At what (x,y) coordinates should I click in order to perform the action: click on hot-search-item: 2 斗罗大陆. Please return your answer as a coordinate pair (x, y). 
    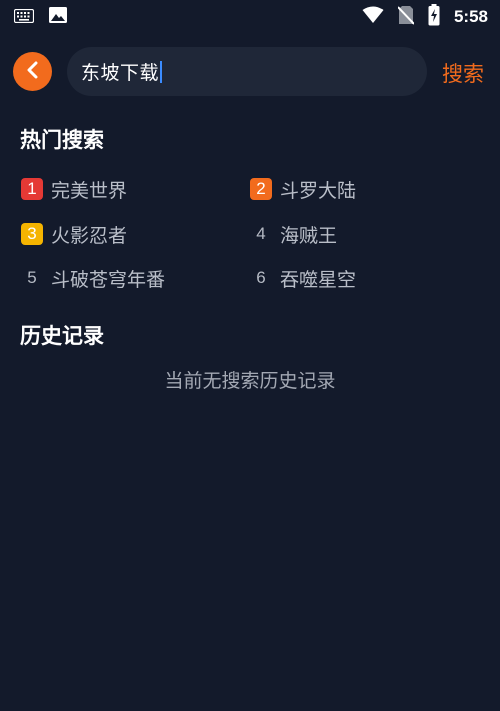
    Looking at the image, I should click on (303, 189).